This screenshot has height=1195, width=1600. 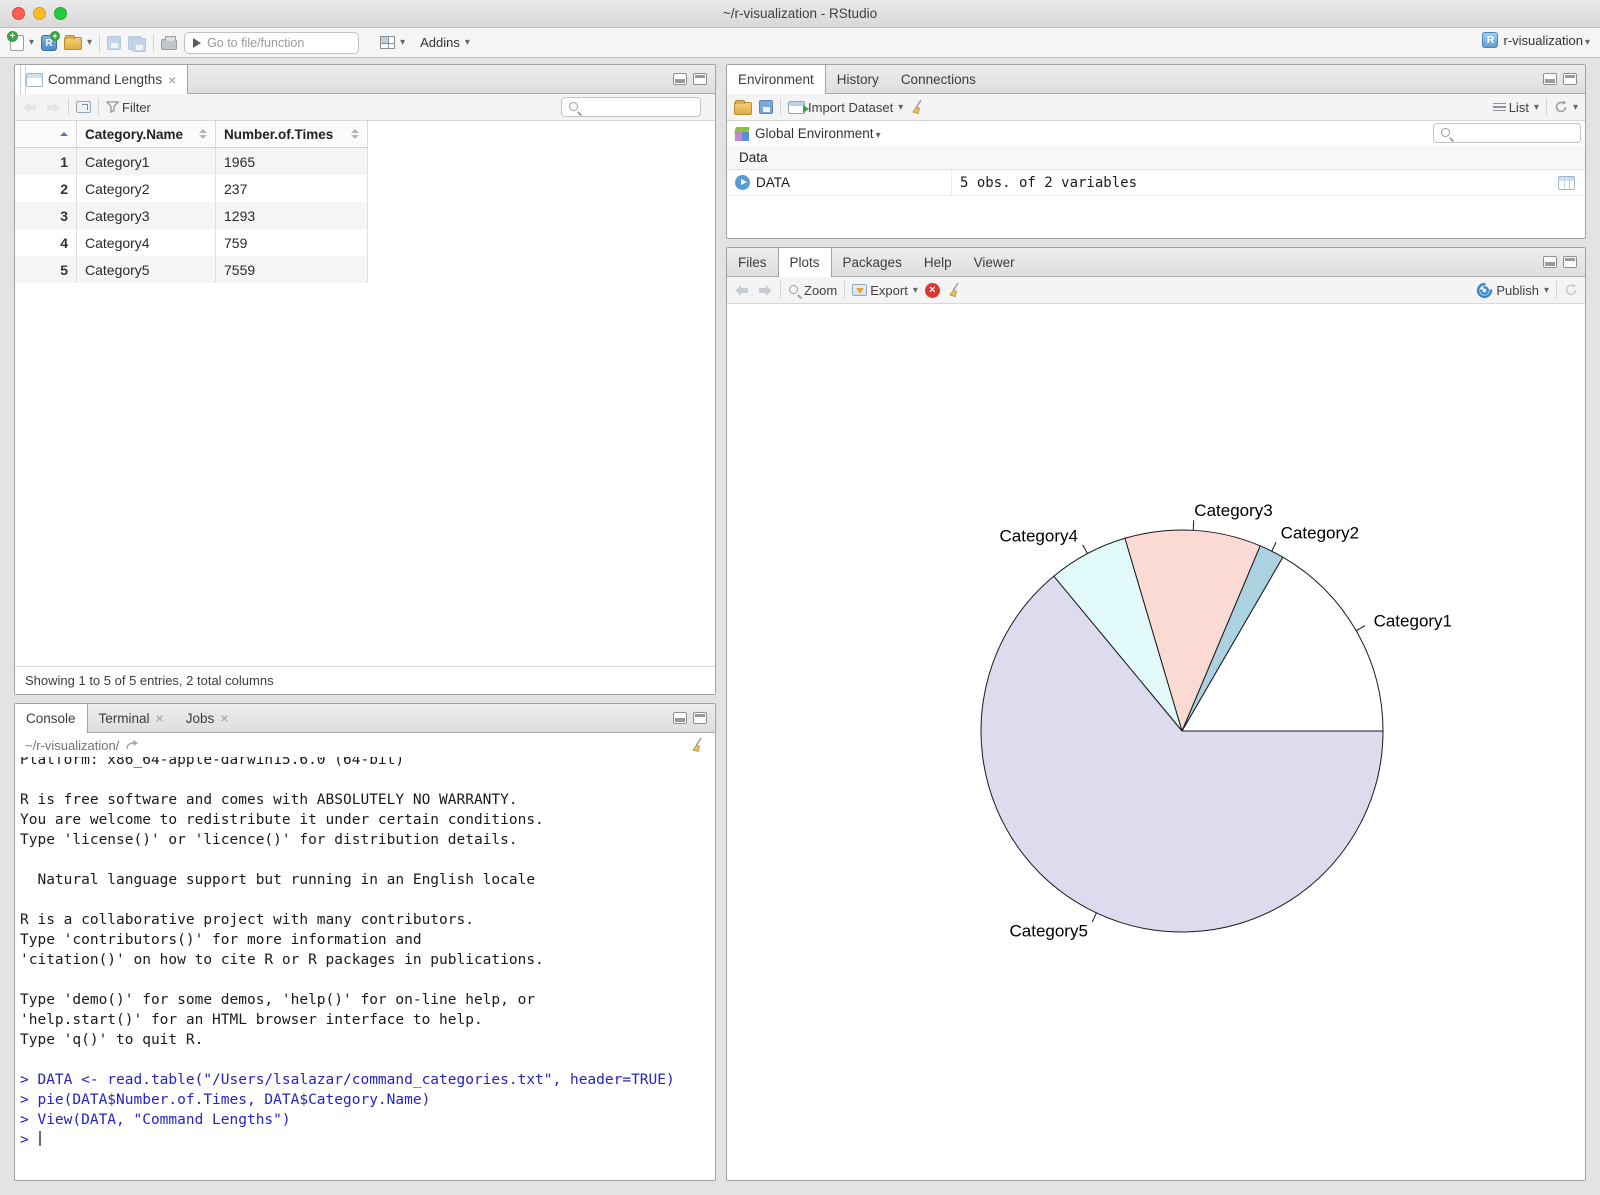 What do you see at coordinates (1566, 107) in the screenshot?
I see `refresh-environment-button` at bounding box center [1566, 107].